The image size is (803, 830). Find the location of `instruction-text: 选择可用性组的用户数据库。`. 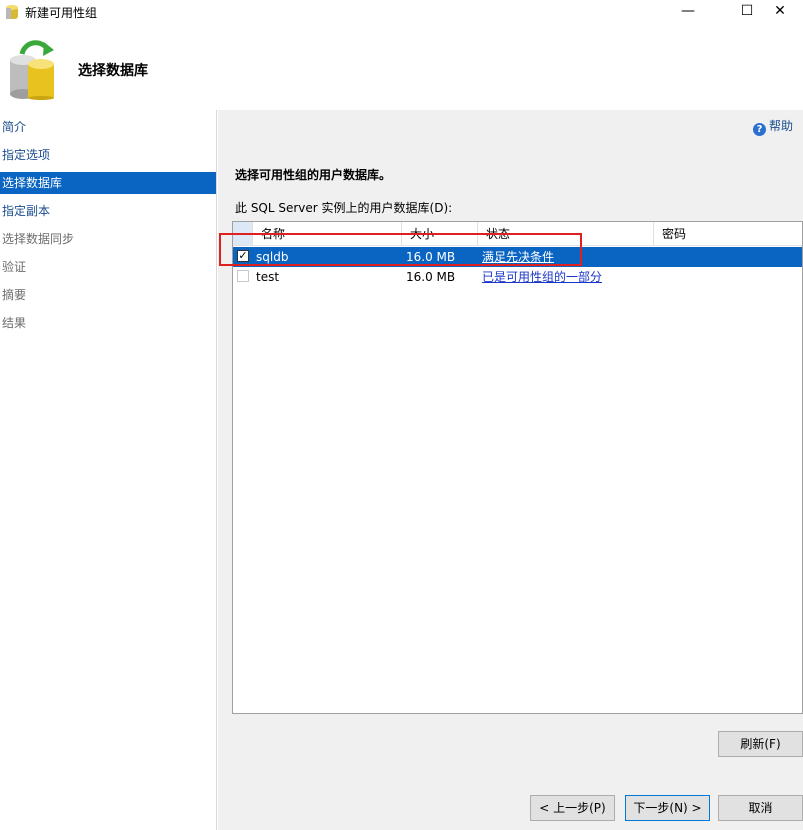

instruction-text: 选择可用性组的用户数据库。 is located at coordinates (313, 175).